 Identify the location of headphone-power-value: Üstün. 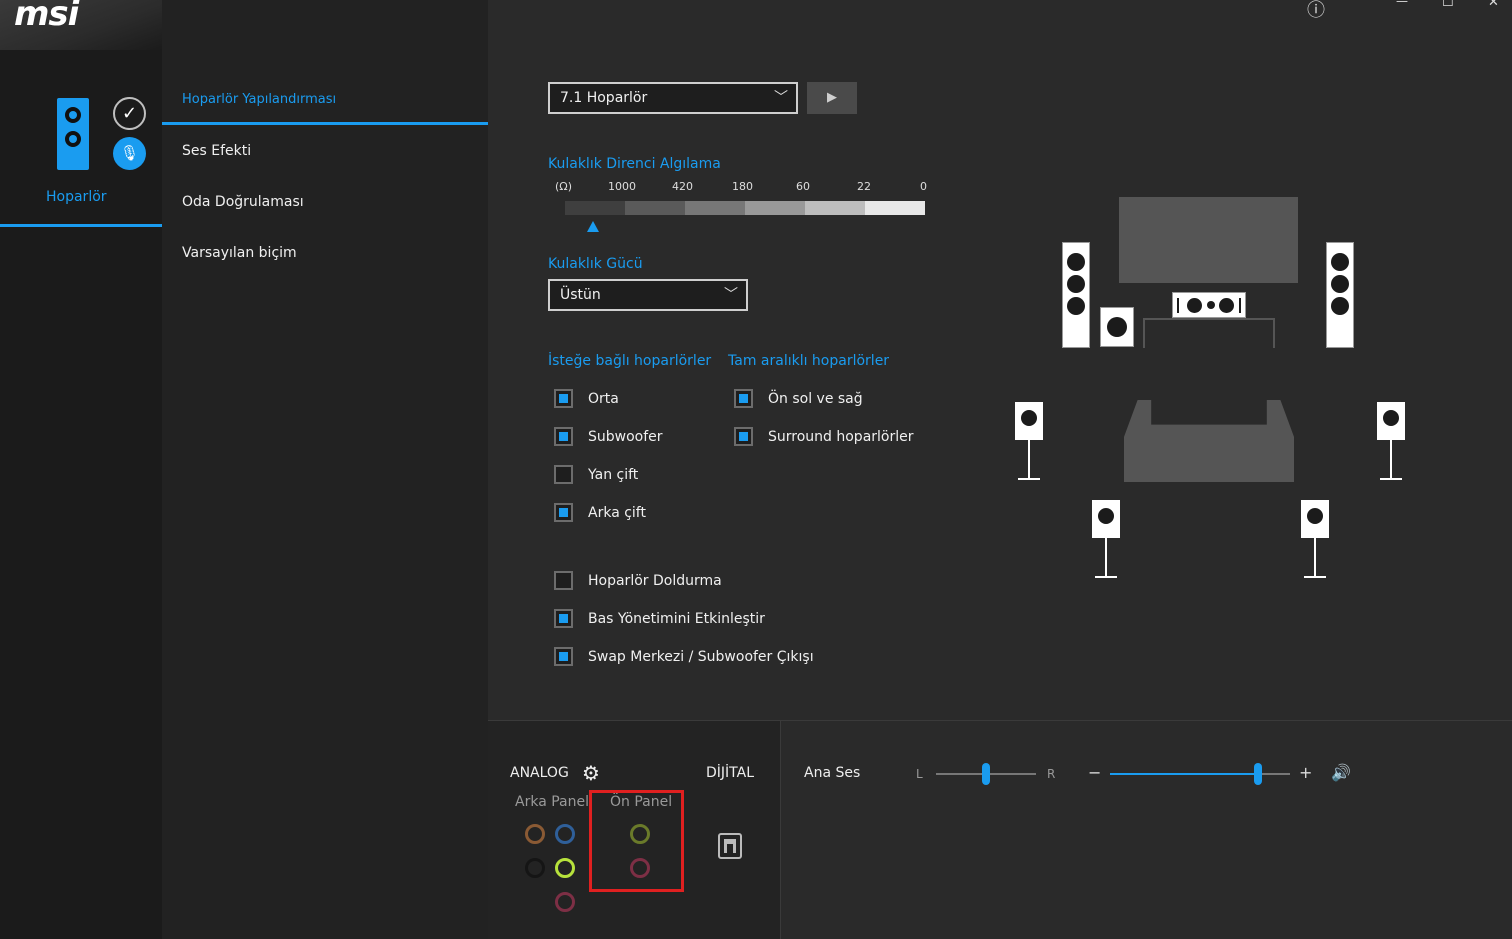
(580, 295).